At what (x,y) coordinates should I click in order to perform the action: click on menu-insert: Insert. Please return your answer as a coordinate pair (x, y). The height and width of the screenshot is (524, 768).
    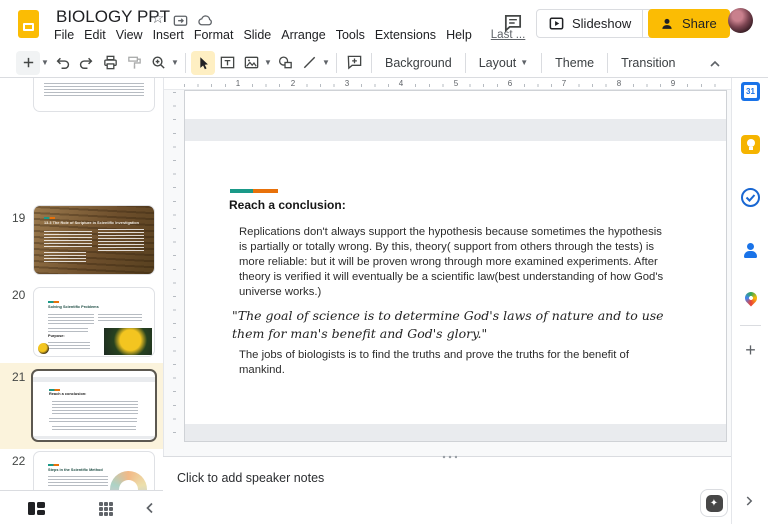
    Looking at the image, I should click on (168, 35).